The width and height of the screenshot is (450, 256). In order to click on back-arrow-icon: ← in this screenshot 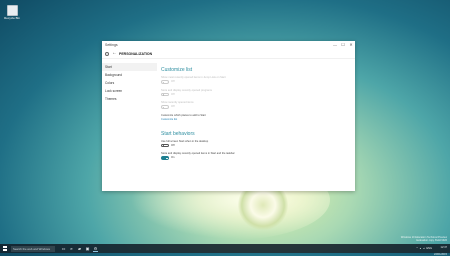, I will do `click(114, 53)`.